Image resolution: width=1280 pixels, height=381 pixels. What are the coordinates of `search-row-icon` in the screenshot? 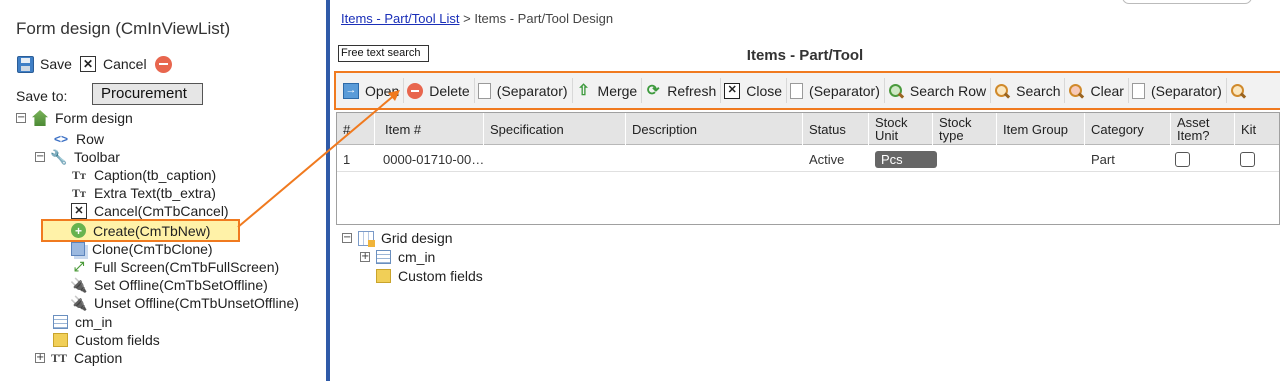 It's located at (896, 91).